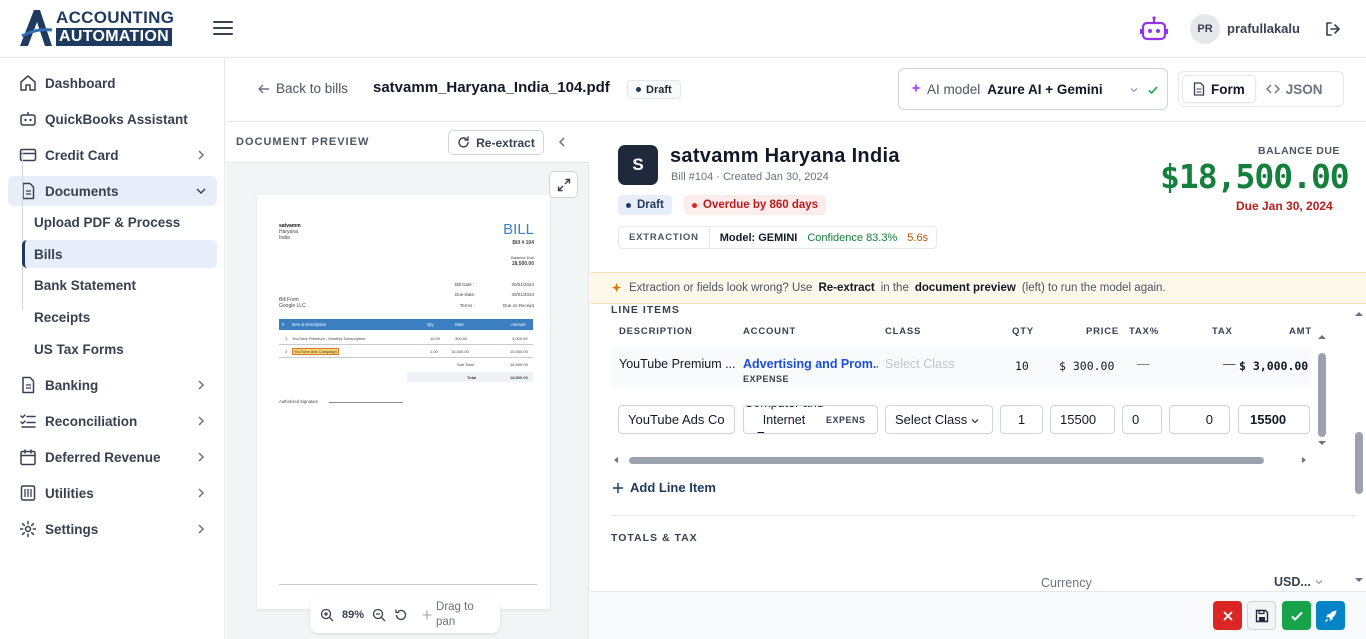 The image size is (1366, 639). What do you see at coordinates (1300, 331) in the screenshot?
I see `col-amount: AMT` at bounding box center [1300, 331].